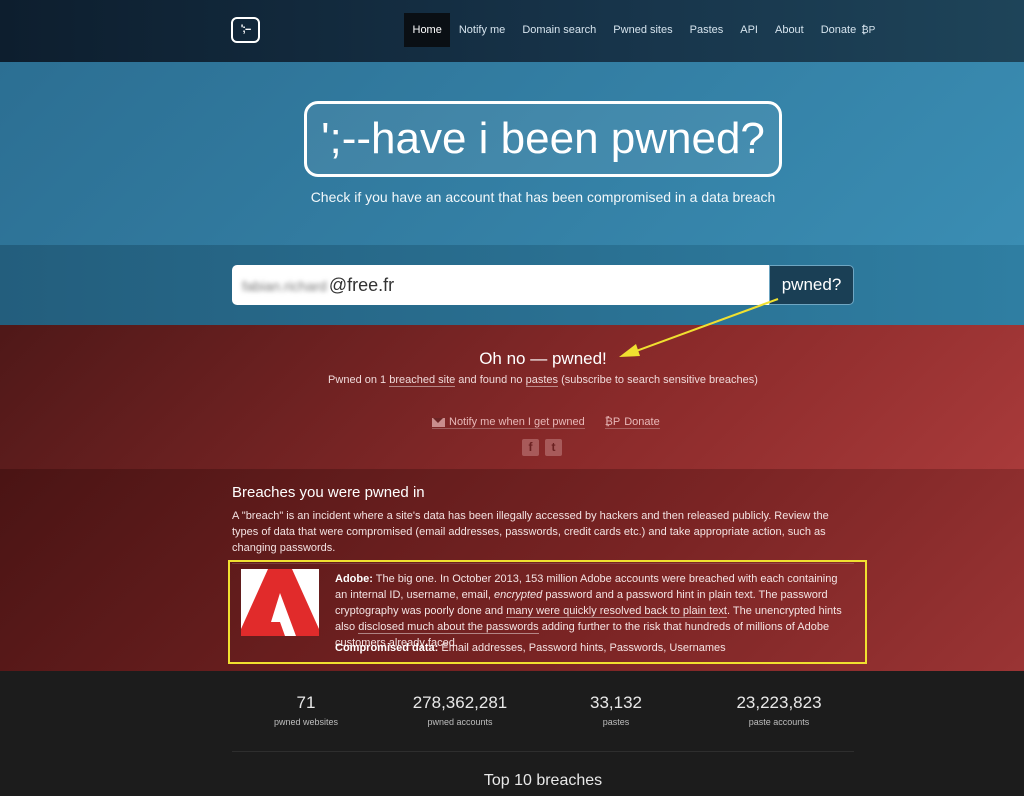 This screenshot has height=796, width=1024. What do you see at coordinates (616, 722) in the screenshot?
I see `stat-label: pastes` at bounding box center [616, 722].